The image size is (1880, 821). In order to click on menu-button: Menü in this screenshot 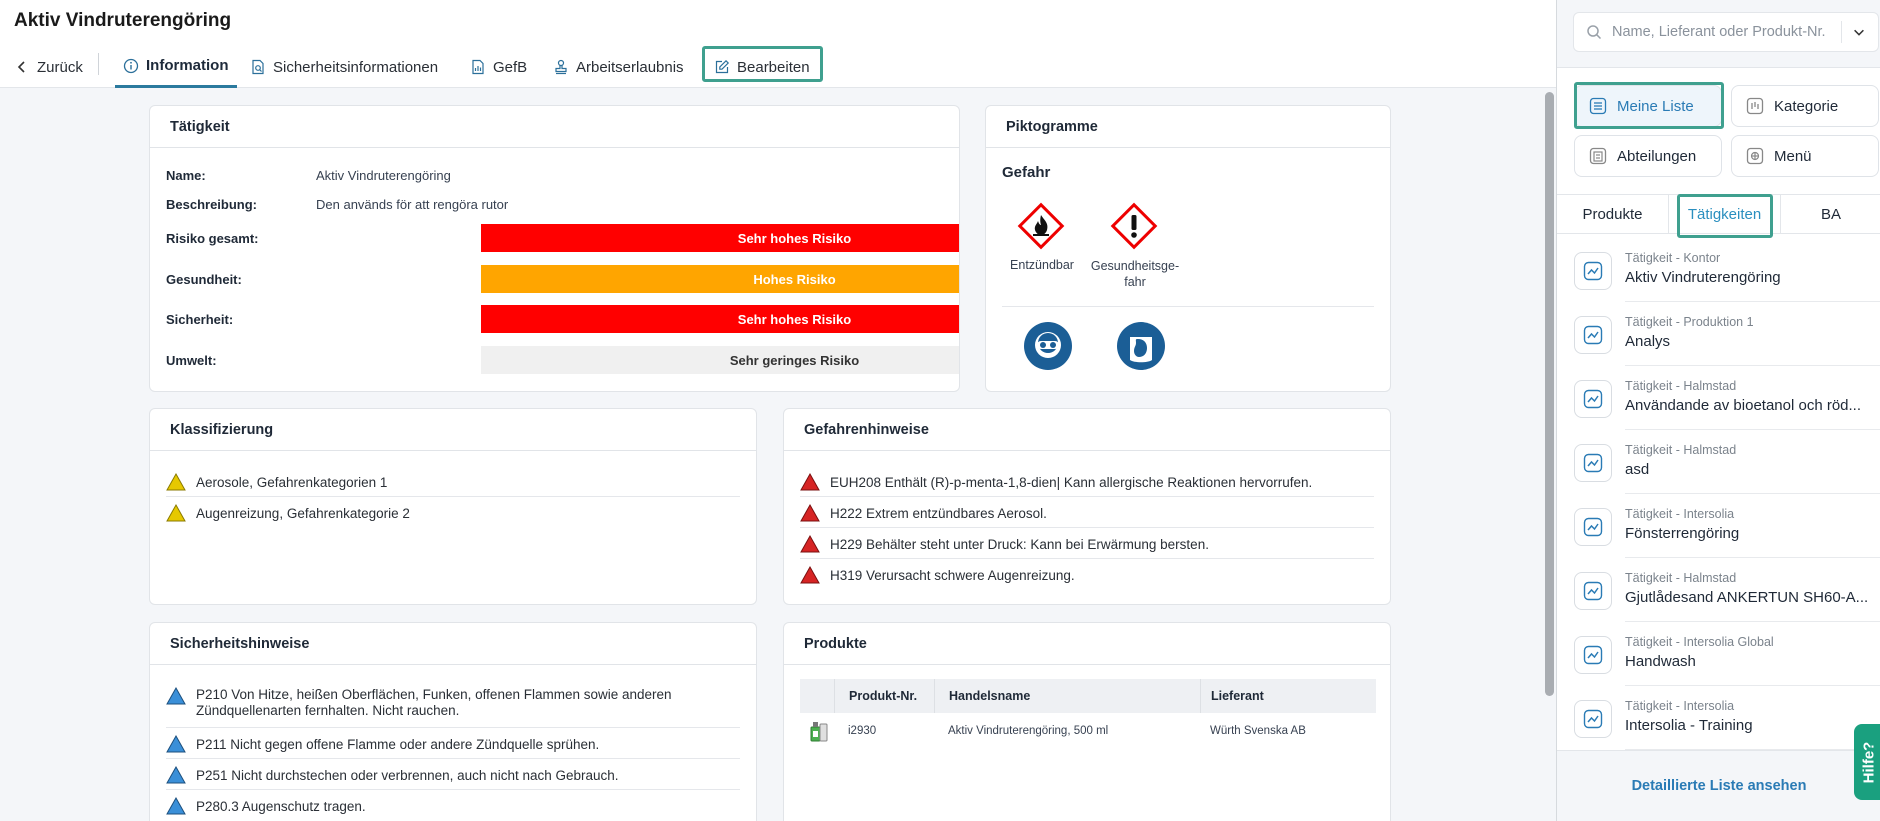, I will do `click(1805, 156)`.